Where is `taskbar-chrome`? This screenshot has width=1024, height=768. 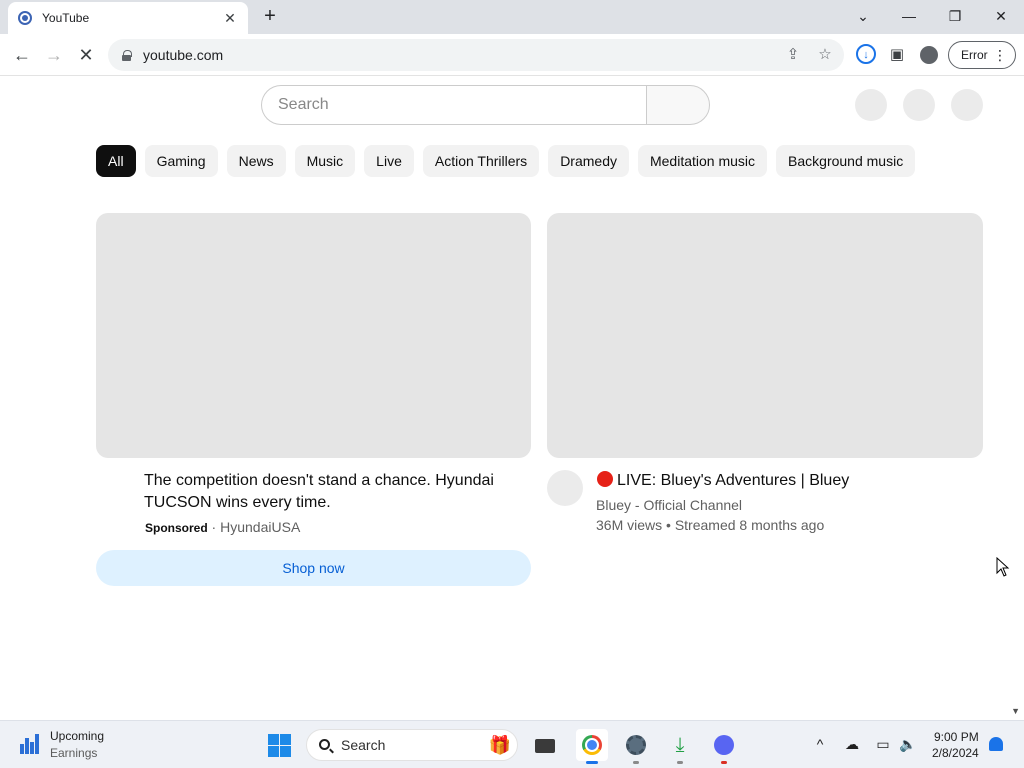 taskbar-chrome is located at coordinates (592, 746).